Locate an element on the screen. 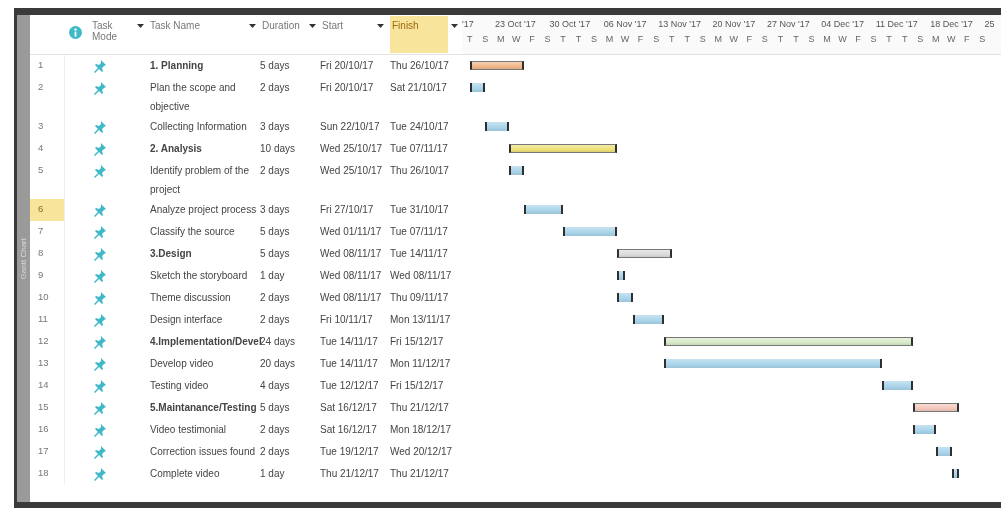 The image size is (1001, 522). row-number: 4 is located at coordinates (47, 149).